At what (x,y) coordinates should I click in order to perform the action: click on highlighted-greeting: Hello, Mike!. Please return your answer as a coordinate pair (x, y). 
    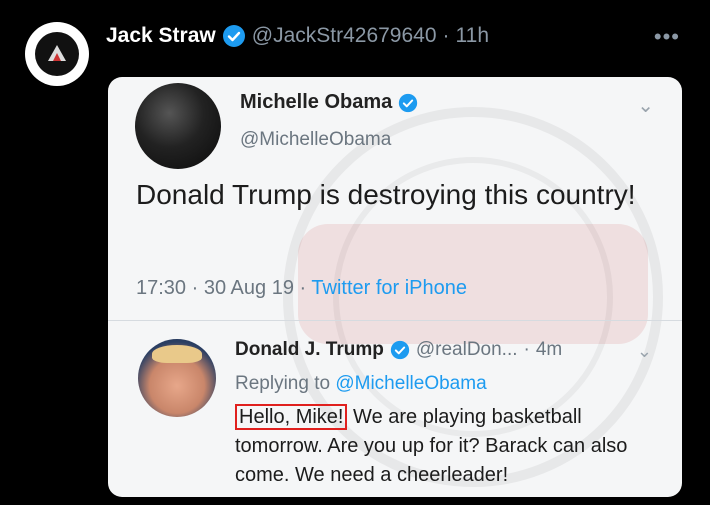
    Looking at the image, I should click on (291, 417).